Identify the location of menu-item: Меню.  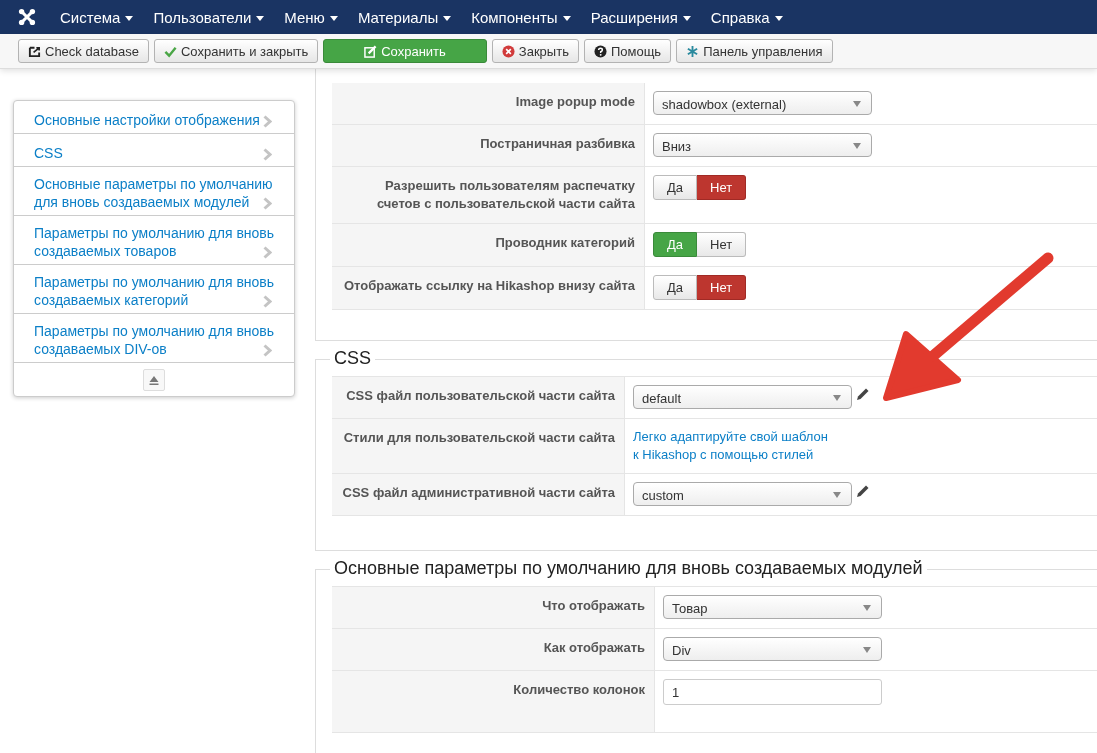
(311, 17).